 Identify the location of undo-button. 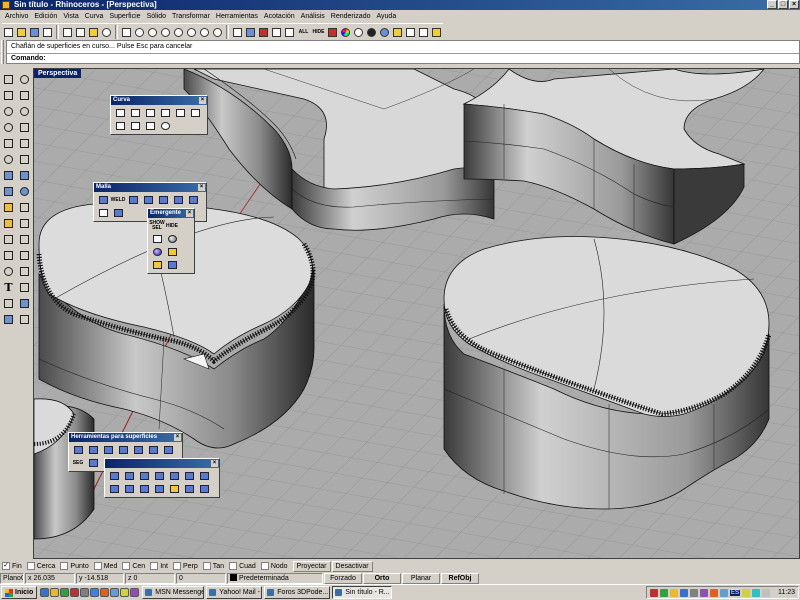
(106, 32).